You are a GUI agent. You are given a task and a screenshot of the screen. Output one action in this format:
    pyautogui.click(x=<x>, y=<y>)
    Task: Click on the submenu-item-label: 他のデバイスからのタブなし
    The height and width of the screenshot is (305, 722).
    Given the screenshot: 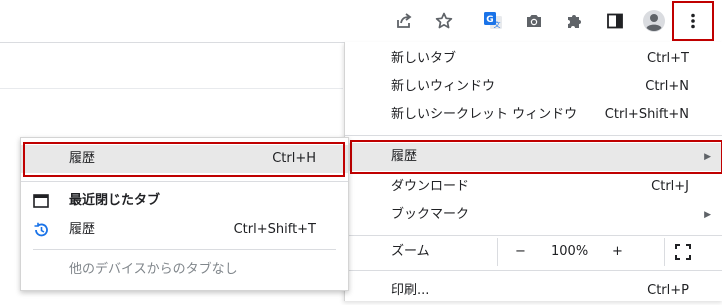 What is the action you would take?
    pyautogui.click(x=153, y=269)
    